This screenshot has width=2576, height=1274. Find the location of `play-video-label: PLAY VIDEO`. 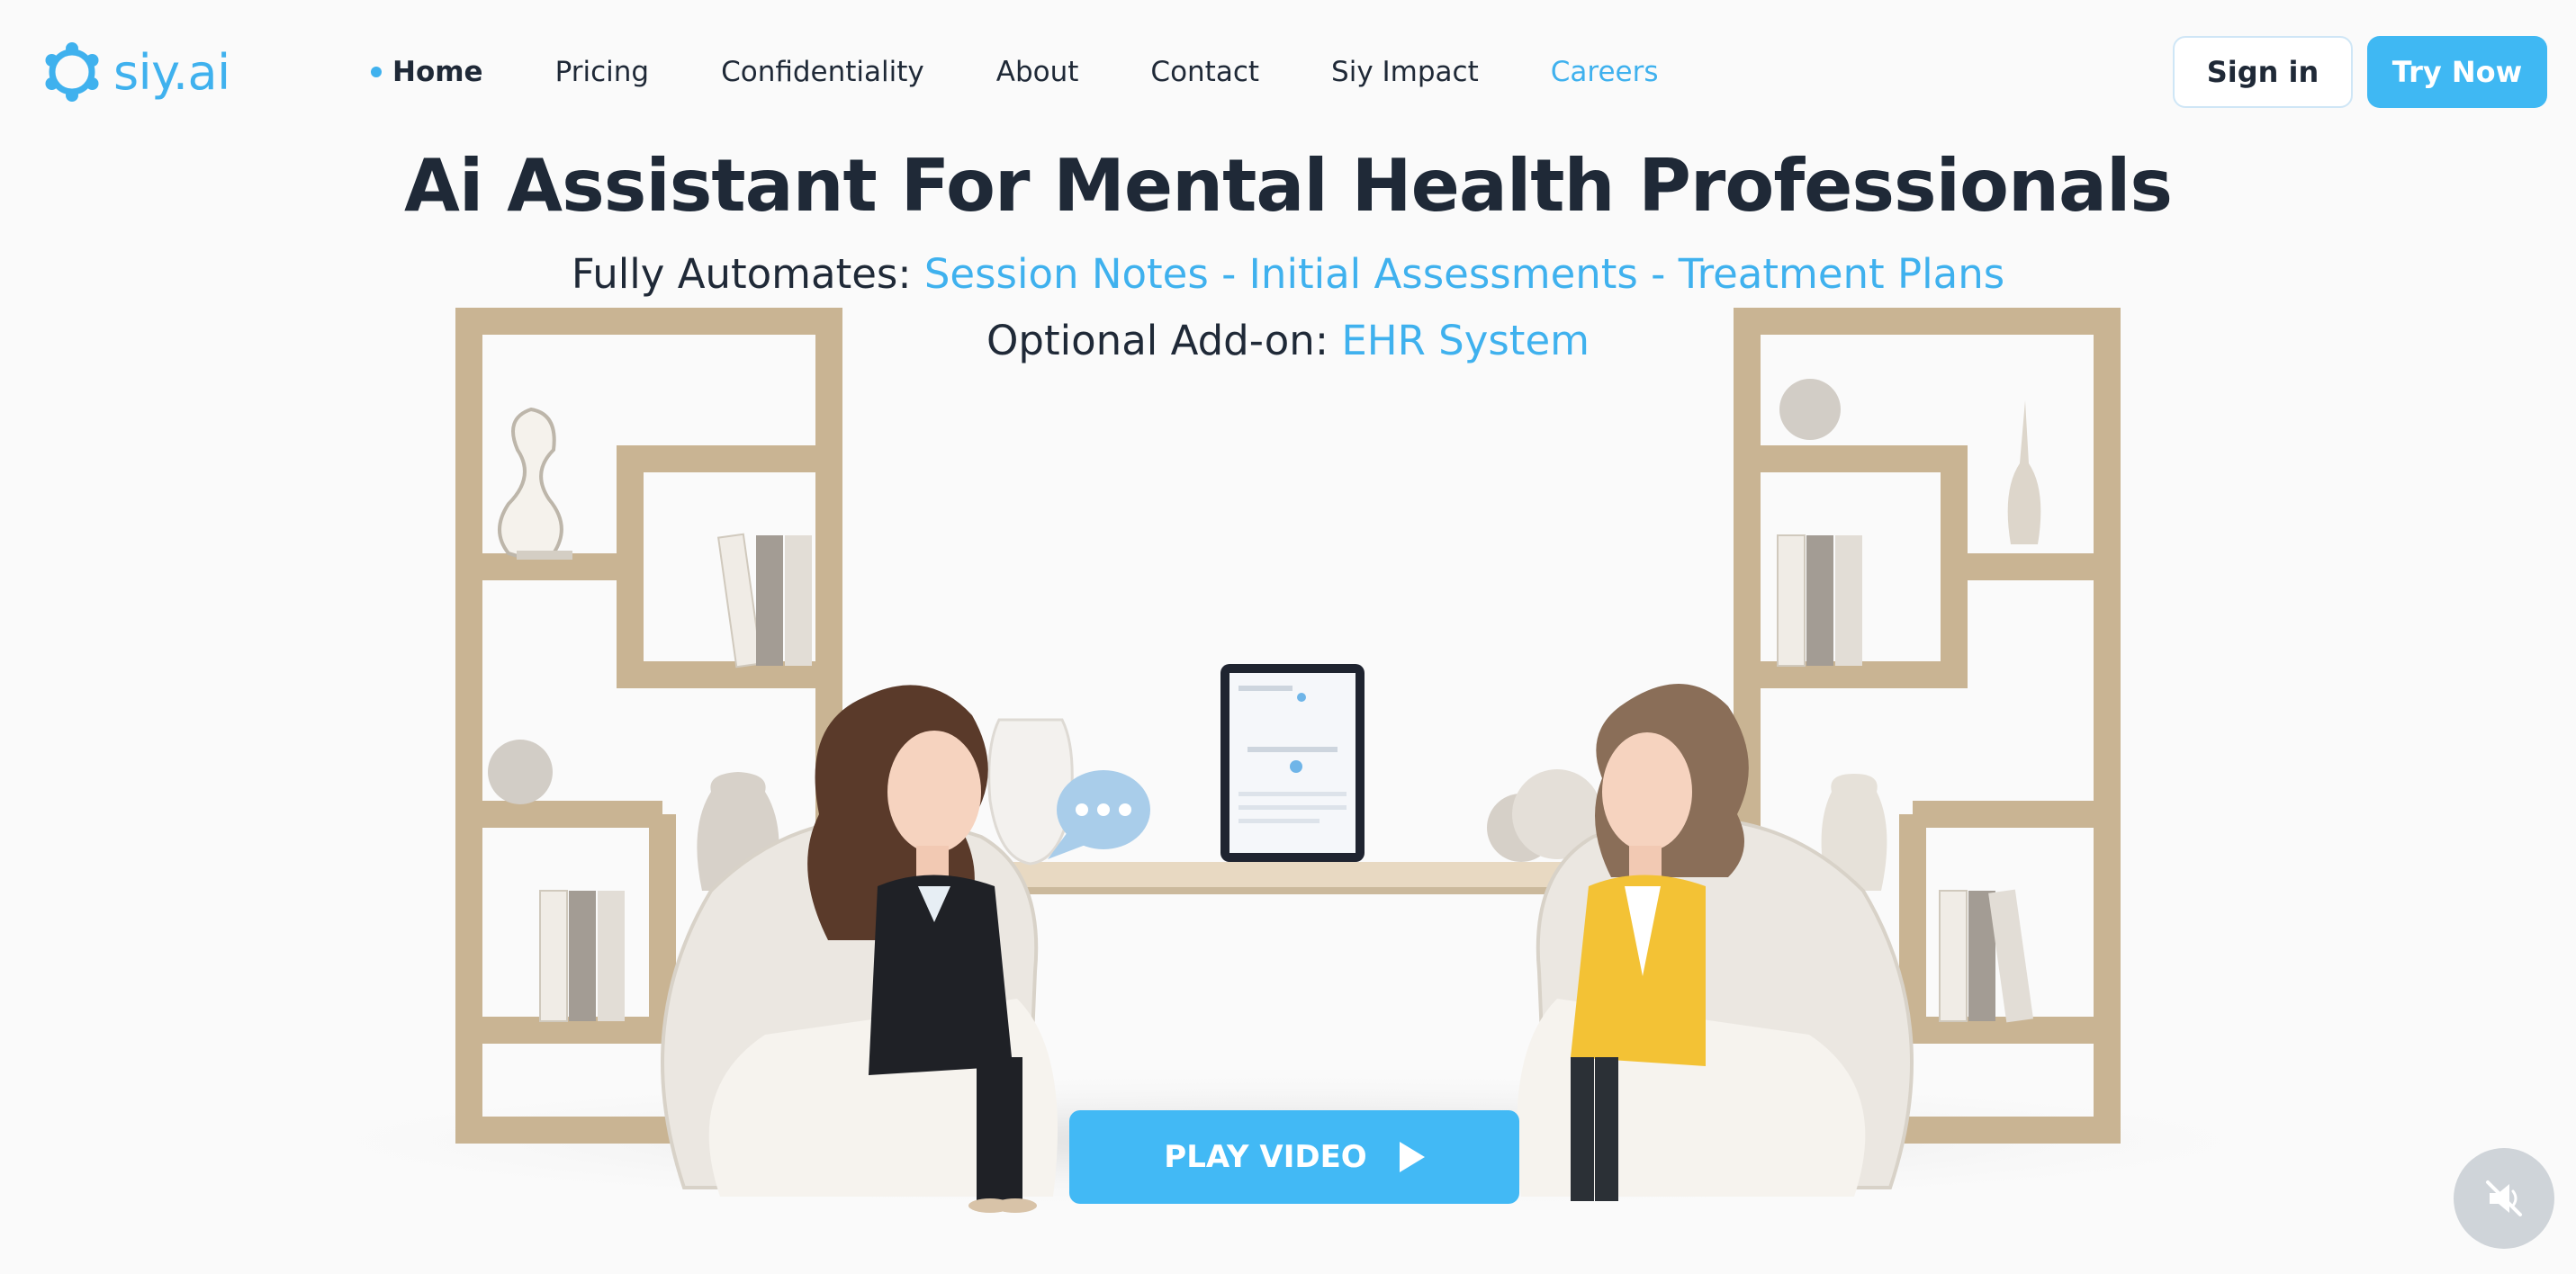

play-video-label: PLAY VIDEO is located at coordinates (1265, 1157).